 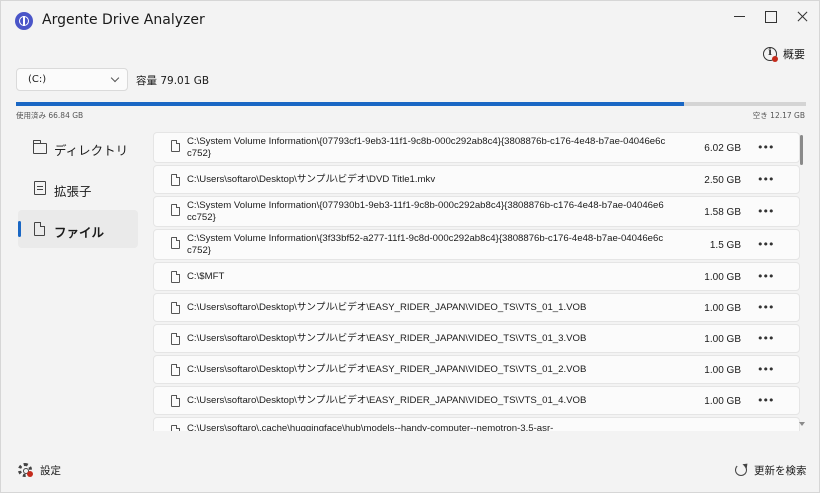 I want to click on folder-icon, so click(x=39, y=147).